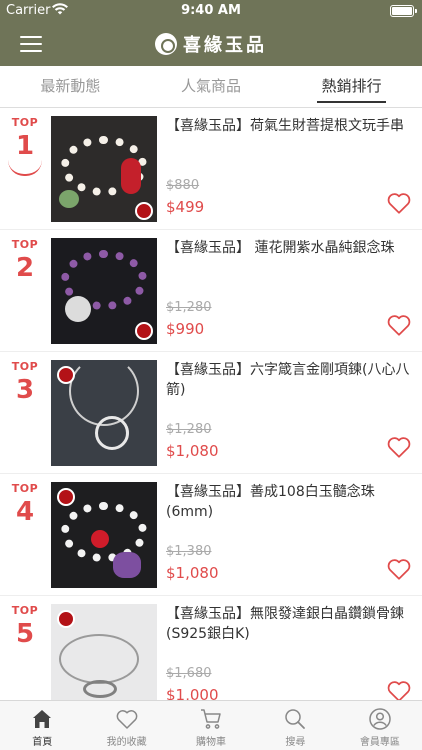 This screenshot has height=750, width=422. I want to click on clock: 9:40 AM, so click(211, 10).